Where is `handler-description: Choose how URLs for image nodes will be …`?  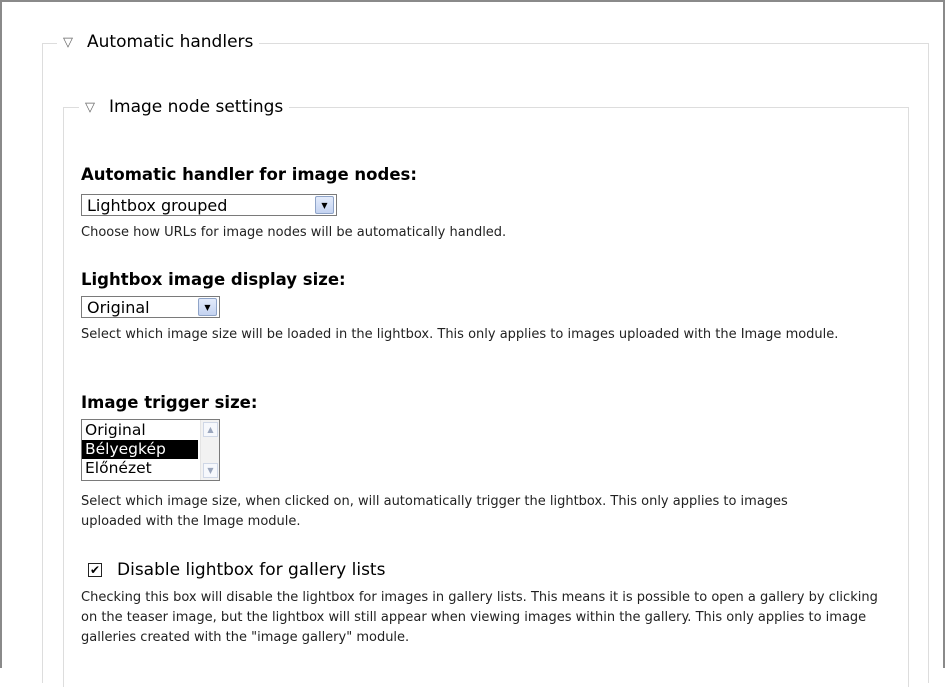
handler-description: Choose how URLs for image nodes will be … is located at coordinates (294, 232).